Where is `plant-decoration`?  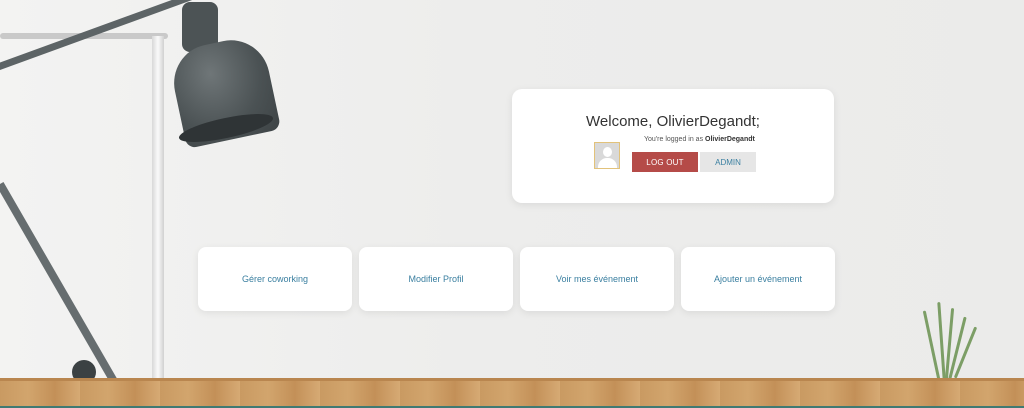 plant-decoration is located at coordinates (955, 340).